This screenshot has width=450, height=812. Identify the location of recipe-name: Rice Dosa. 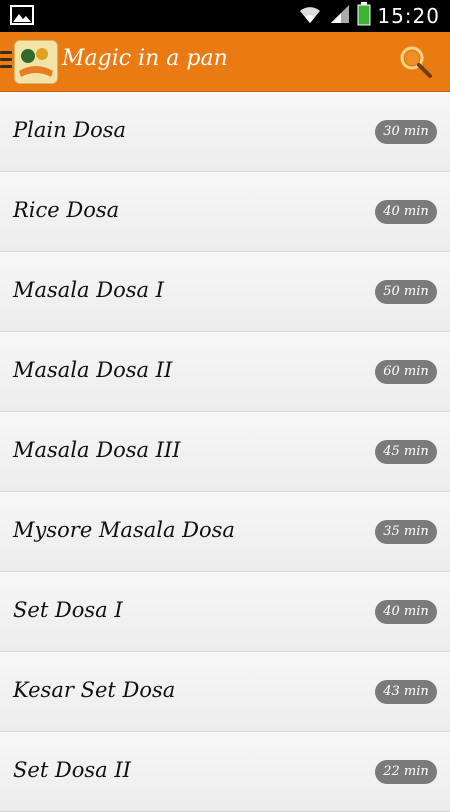
(66, 210).